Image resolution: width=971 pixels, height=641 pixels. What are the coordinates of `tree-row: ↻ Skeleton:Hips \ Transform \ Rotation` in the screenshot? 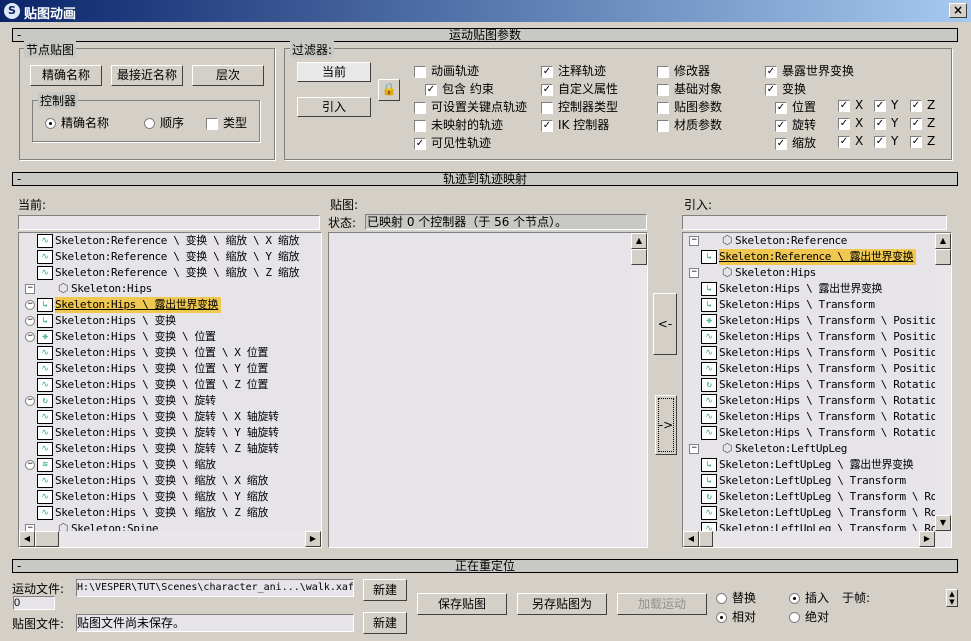 It's located at (813, 385).